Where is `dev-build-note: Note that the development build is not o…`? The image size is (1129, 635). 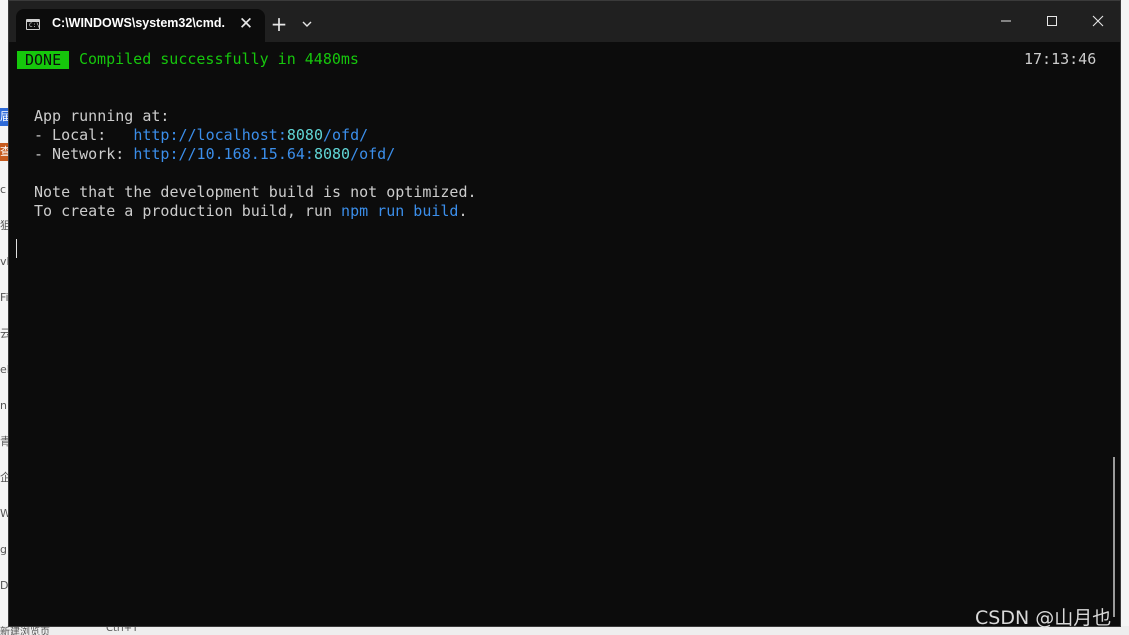
dev-build-note: Note that the development build is not o… is located at coordinates (255, 192).